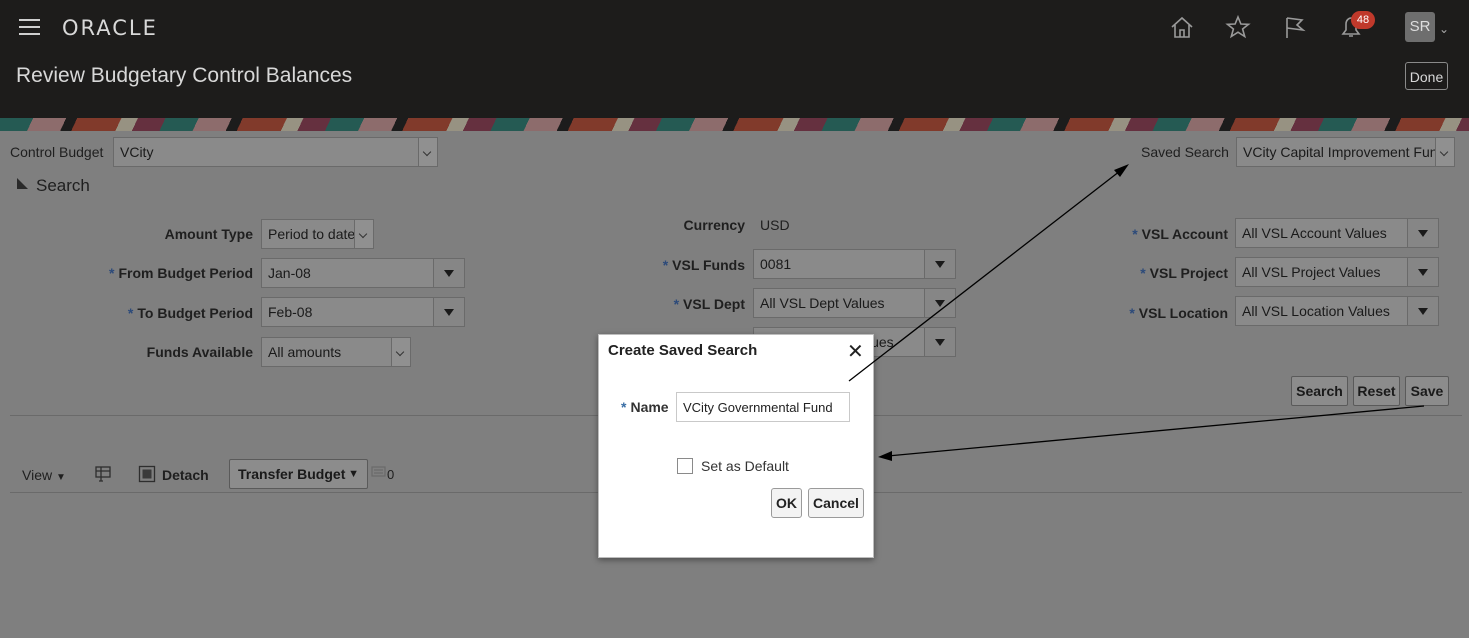 The width and height of the screenshot is (1469, 638). I want to click on control-budget-select: VCity, so click(275, 152).